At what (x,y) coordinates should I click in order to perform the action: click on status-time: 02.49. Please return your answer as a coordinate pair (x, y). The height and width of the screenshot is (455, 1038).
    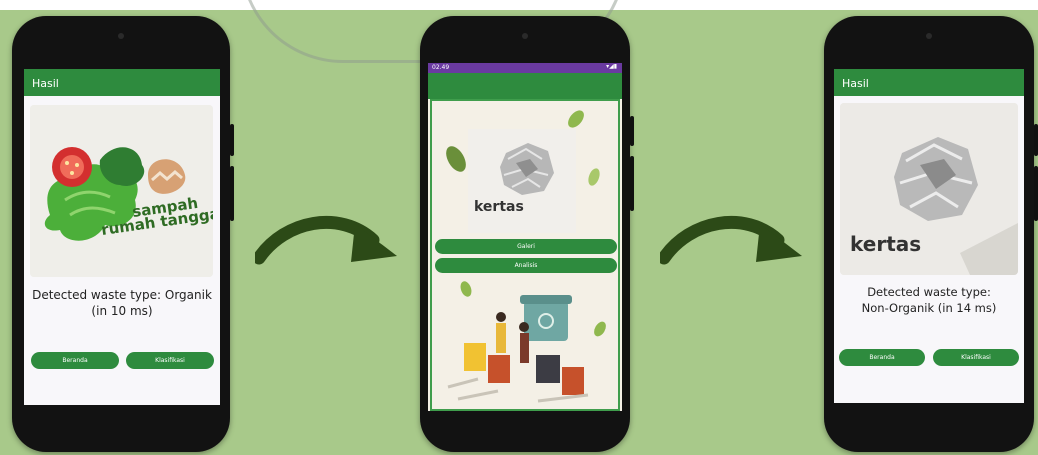
    Looking at the image, I should click on (441, 67).